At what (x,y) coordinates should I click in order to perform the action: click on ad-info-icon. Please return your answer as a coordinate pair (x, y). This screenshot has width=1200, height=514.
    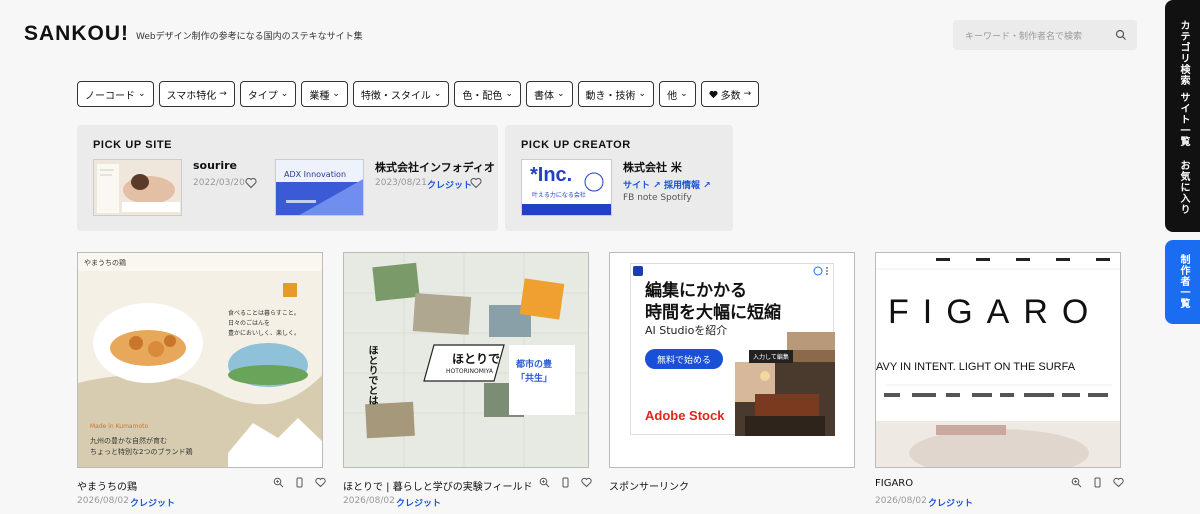
    Looking at the image, I should click on (822, 271).